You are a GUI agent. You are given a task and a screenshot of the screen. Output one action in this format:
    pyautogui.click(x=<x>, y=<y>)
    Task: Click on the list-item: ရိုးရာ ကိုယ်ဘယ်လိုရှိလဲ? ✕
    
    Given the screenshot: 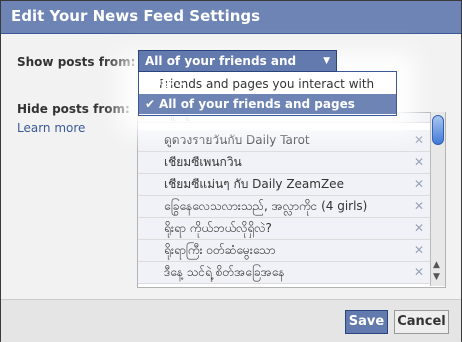 What is the action you would take?
    pyautogui.click(x=284, y=229)
    